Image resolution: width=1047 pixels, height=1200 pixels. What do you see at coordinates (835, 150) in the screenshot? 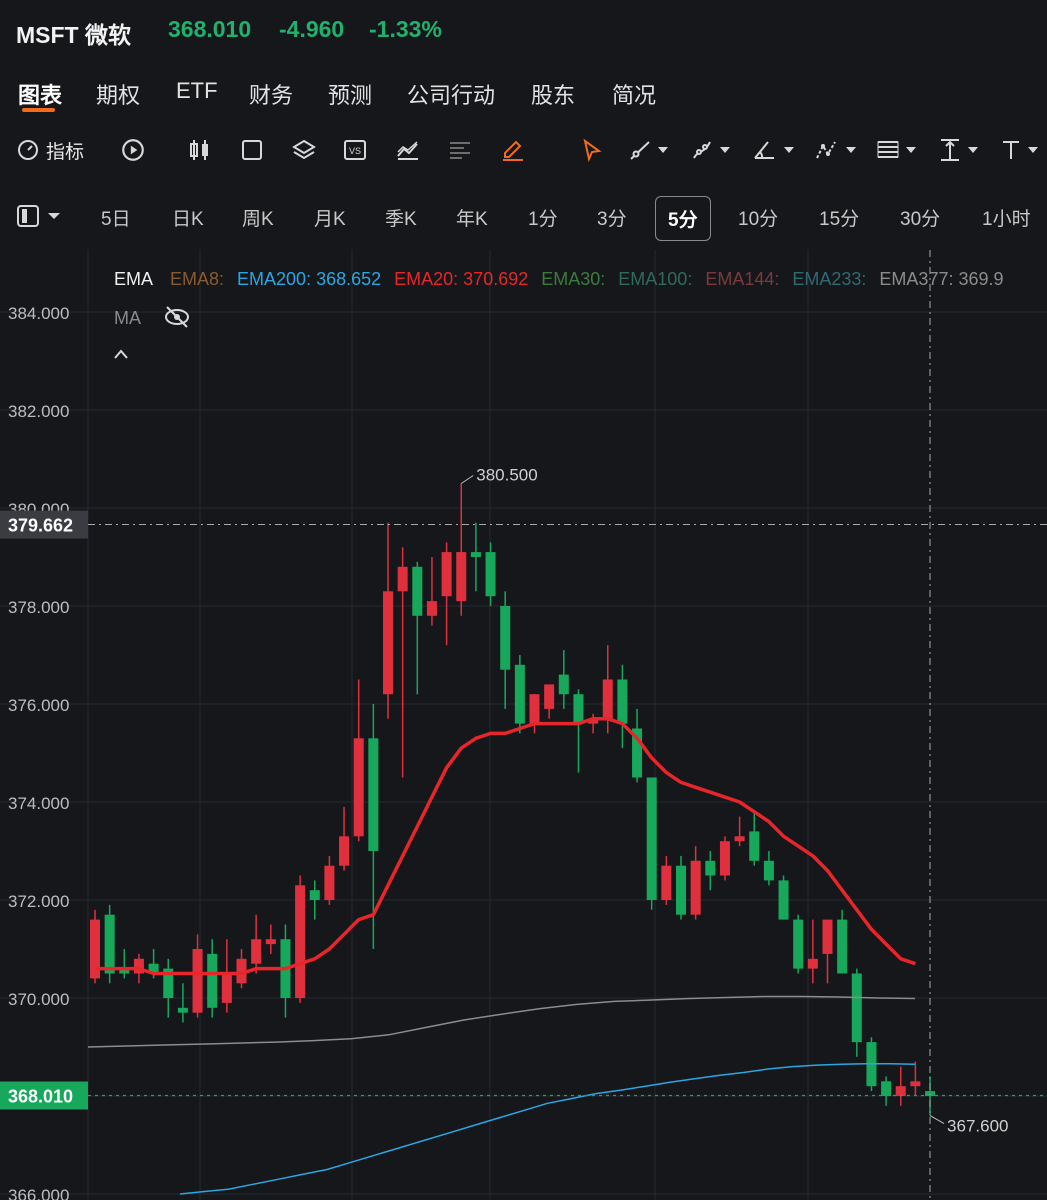
I see `pattern-tool-button` at bounding box center [835, 150].